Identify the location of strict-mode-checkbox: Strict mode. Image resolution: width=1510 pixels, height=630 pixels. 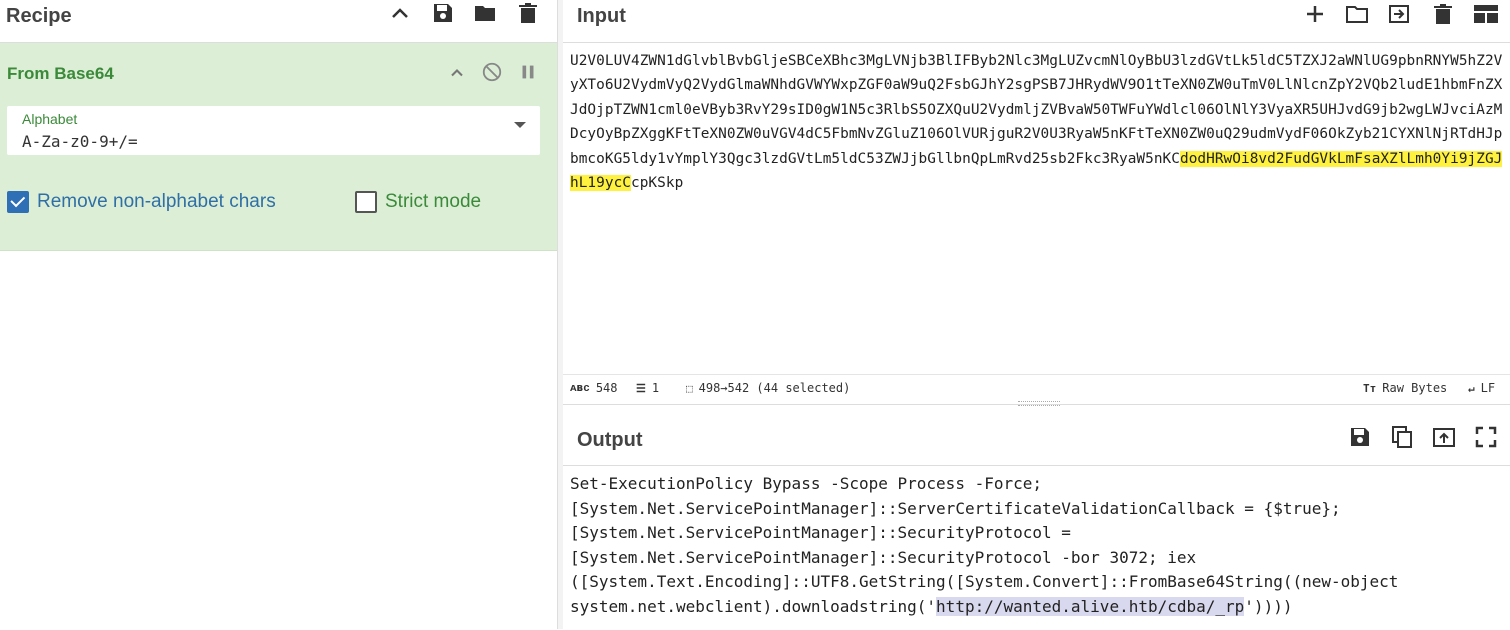
(418, 202).